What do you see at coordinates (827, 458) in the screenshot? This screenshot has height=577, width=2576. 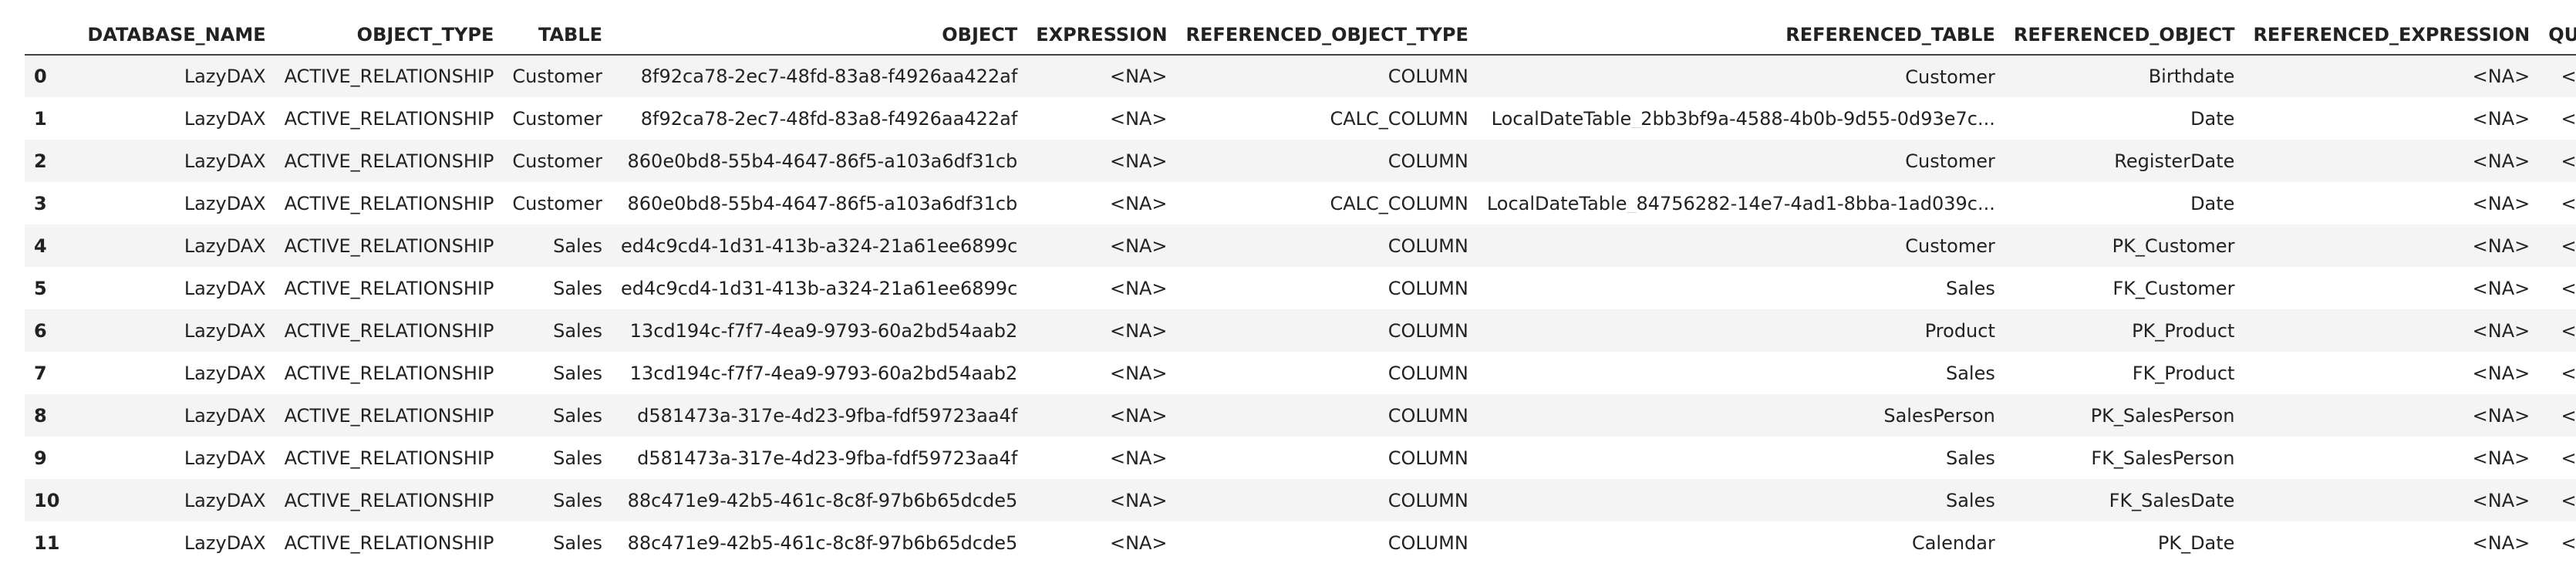 I see `table-cell: d581473a-317e-4d23-9fba-fdf59723aa4f` at bounding box center [827, 458].